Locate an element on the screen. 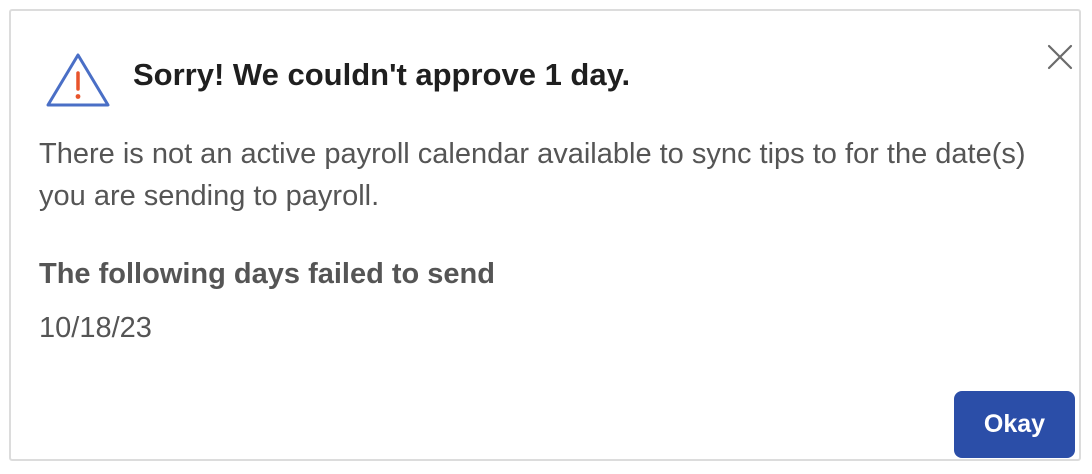 The height and width of the screenshot is (474, 1092). failed-days-heading: The following days failed to send is located at coordinates (267, 274).